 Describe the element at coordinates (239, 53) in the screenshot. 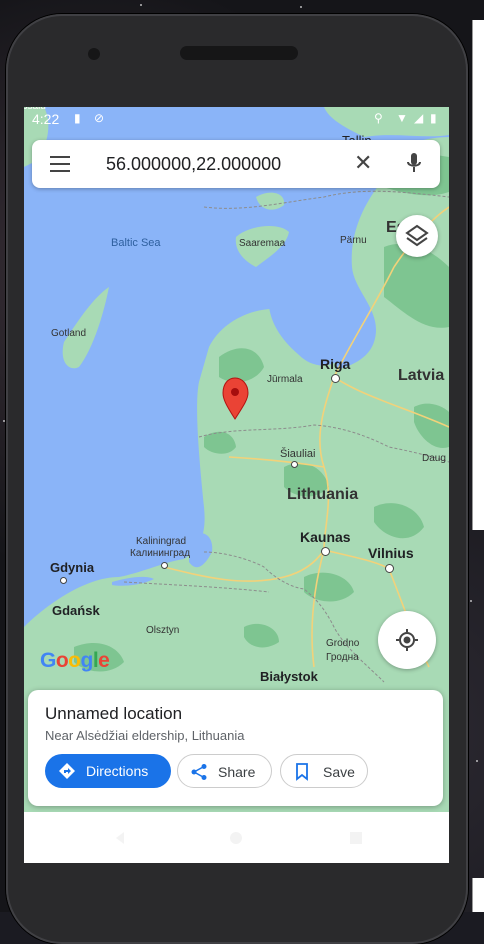

I see `earpiece` at that location.